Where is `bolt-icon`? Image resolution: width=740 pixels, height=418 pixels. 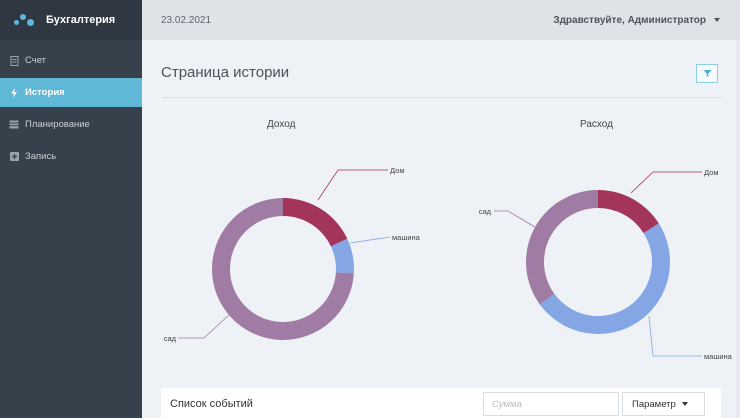 bolt-icon is located at coordinates (14, 92).